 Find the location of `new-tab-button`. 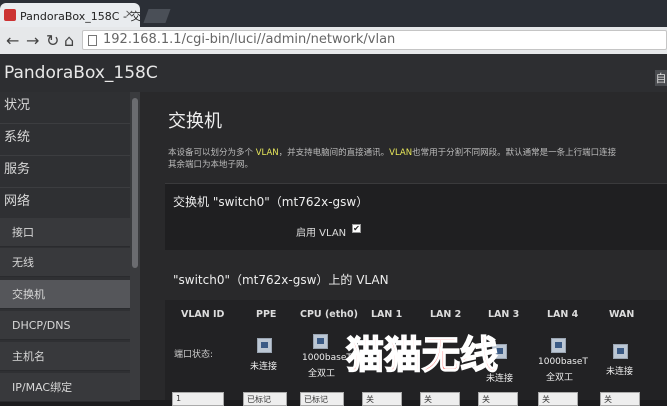

new-tab-button is located at coordinates (157, 16).